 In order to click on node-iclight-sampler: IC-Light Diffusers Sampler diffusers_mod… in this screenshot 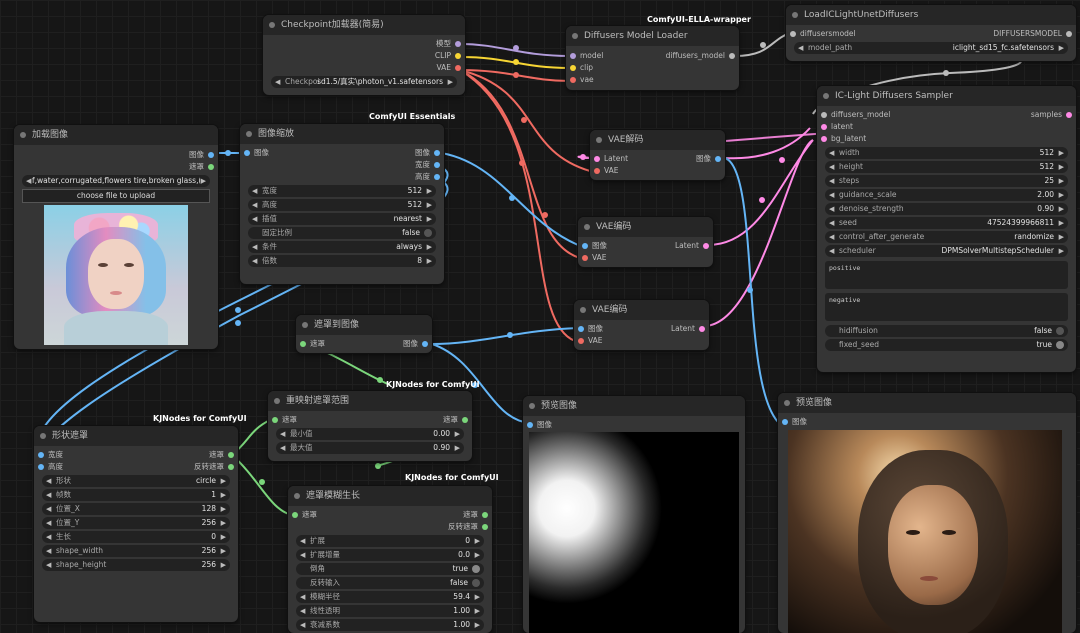, I will do `click(946, 229)`.